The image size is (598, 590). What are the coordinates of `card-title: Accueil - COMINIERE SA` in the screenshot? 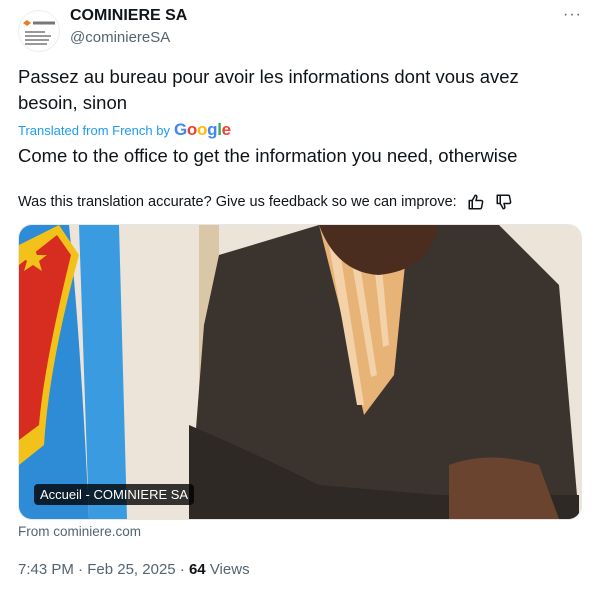 It's located at (114, 494).